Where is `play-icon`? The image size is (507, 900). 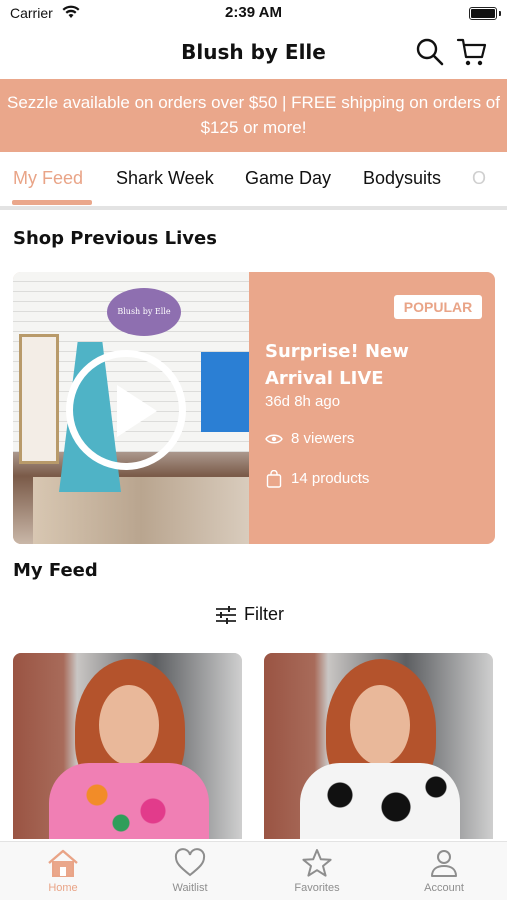 play-icon is located at coordinates (126, 410).